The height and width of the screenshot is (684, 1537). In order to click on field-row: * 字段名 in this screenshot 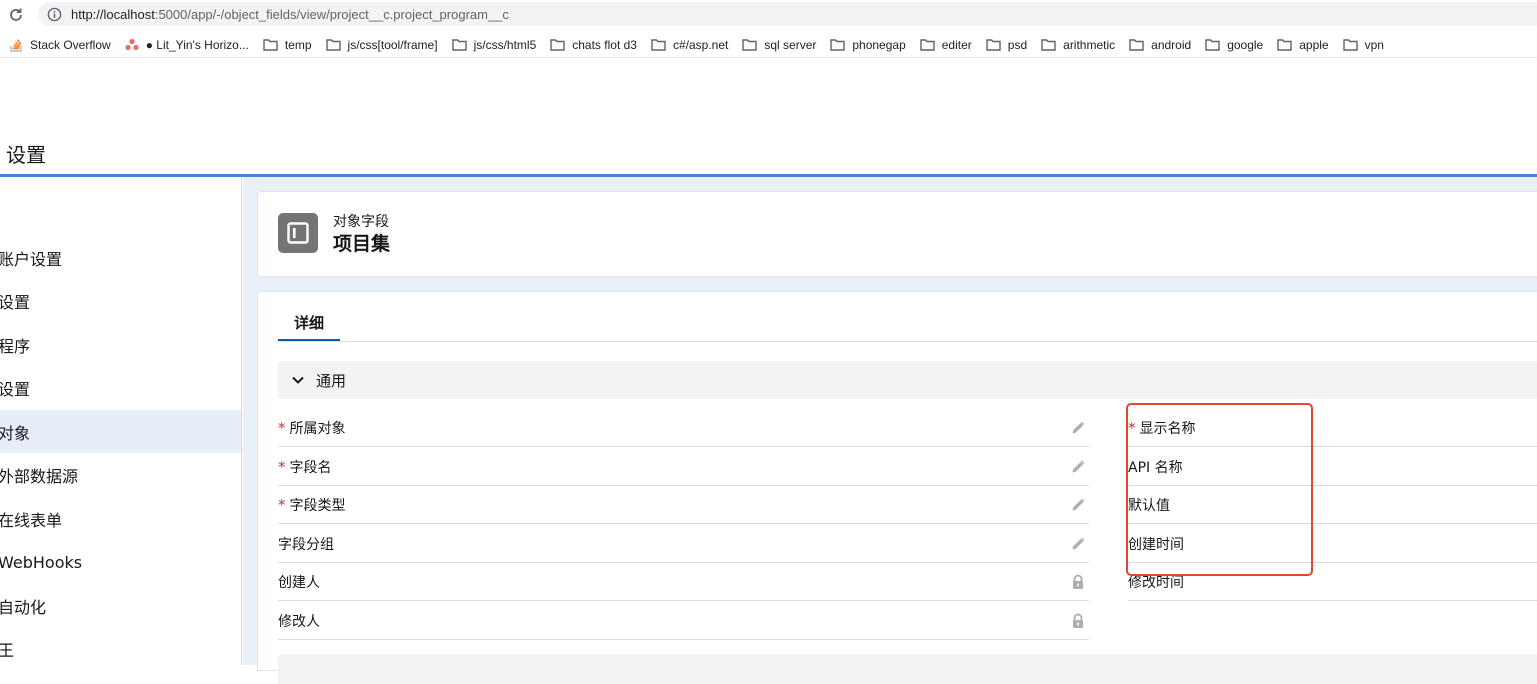, I will do `click(683, 467)`.